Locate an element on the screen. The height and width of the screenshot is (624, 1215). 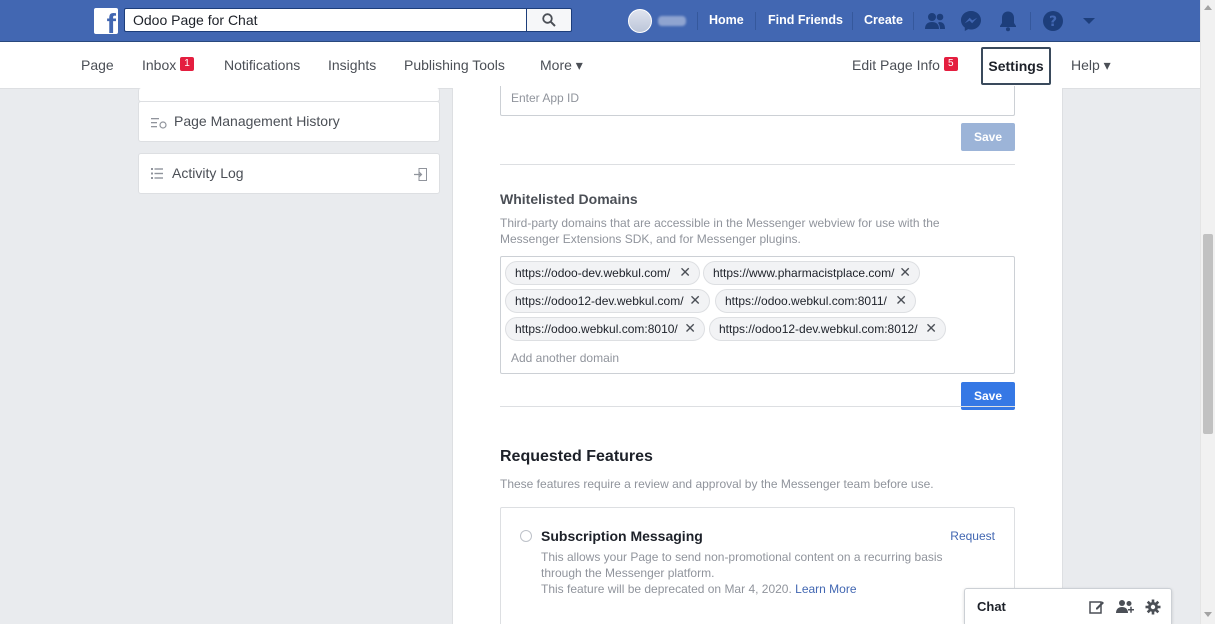
profile-link is located at coordinates (657, 21).